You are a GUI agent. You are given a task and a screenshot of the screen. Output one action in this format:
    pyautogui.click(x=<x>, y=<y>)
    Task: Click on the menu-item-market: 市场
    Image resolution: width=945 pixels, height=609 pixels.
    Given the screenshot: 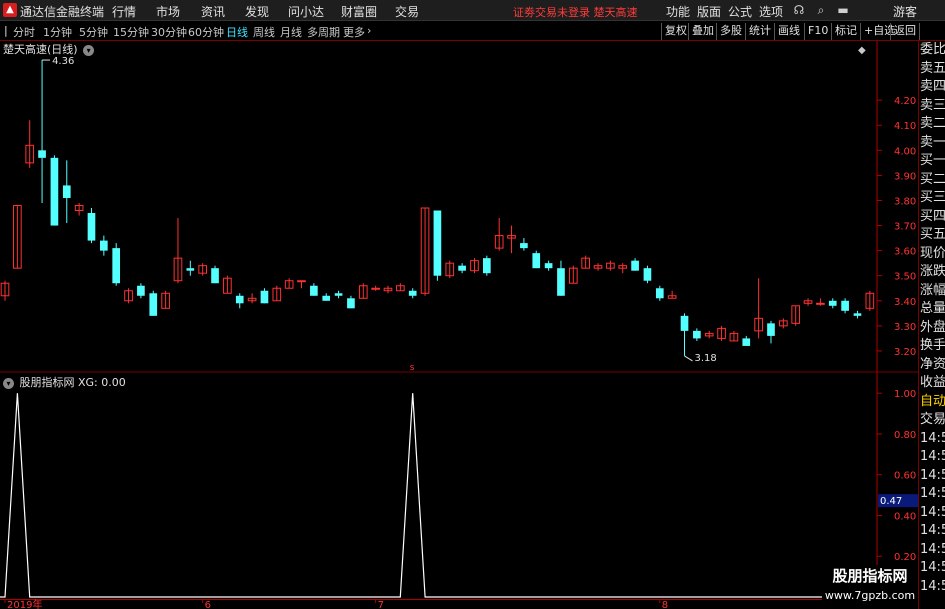 What is the action you would take?
    pyautogui.click(x=168, y=11)
    